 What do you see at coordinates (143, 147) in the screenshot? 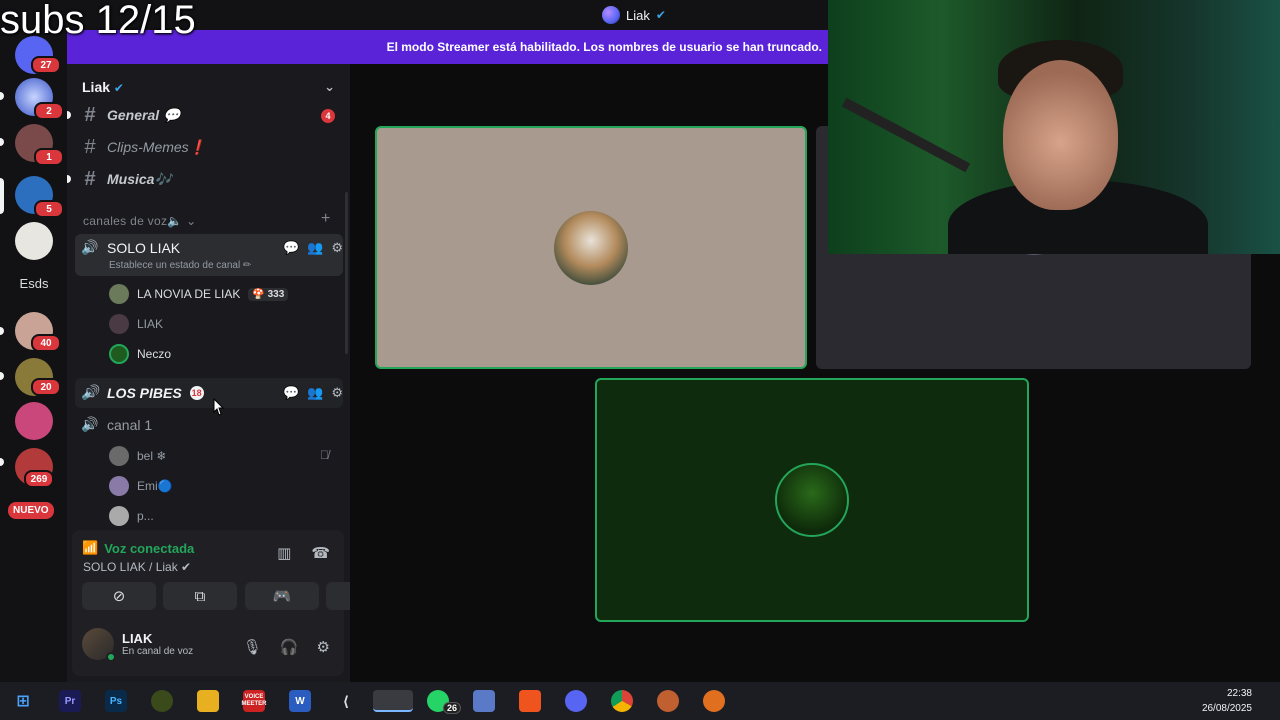
I see `channel-clips-memes: # Clips-Memes❗` at bounding box center [143, 147].